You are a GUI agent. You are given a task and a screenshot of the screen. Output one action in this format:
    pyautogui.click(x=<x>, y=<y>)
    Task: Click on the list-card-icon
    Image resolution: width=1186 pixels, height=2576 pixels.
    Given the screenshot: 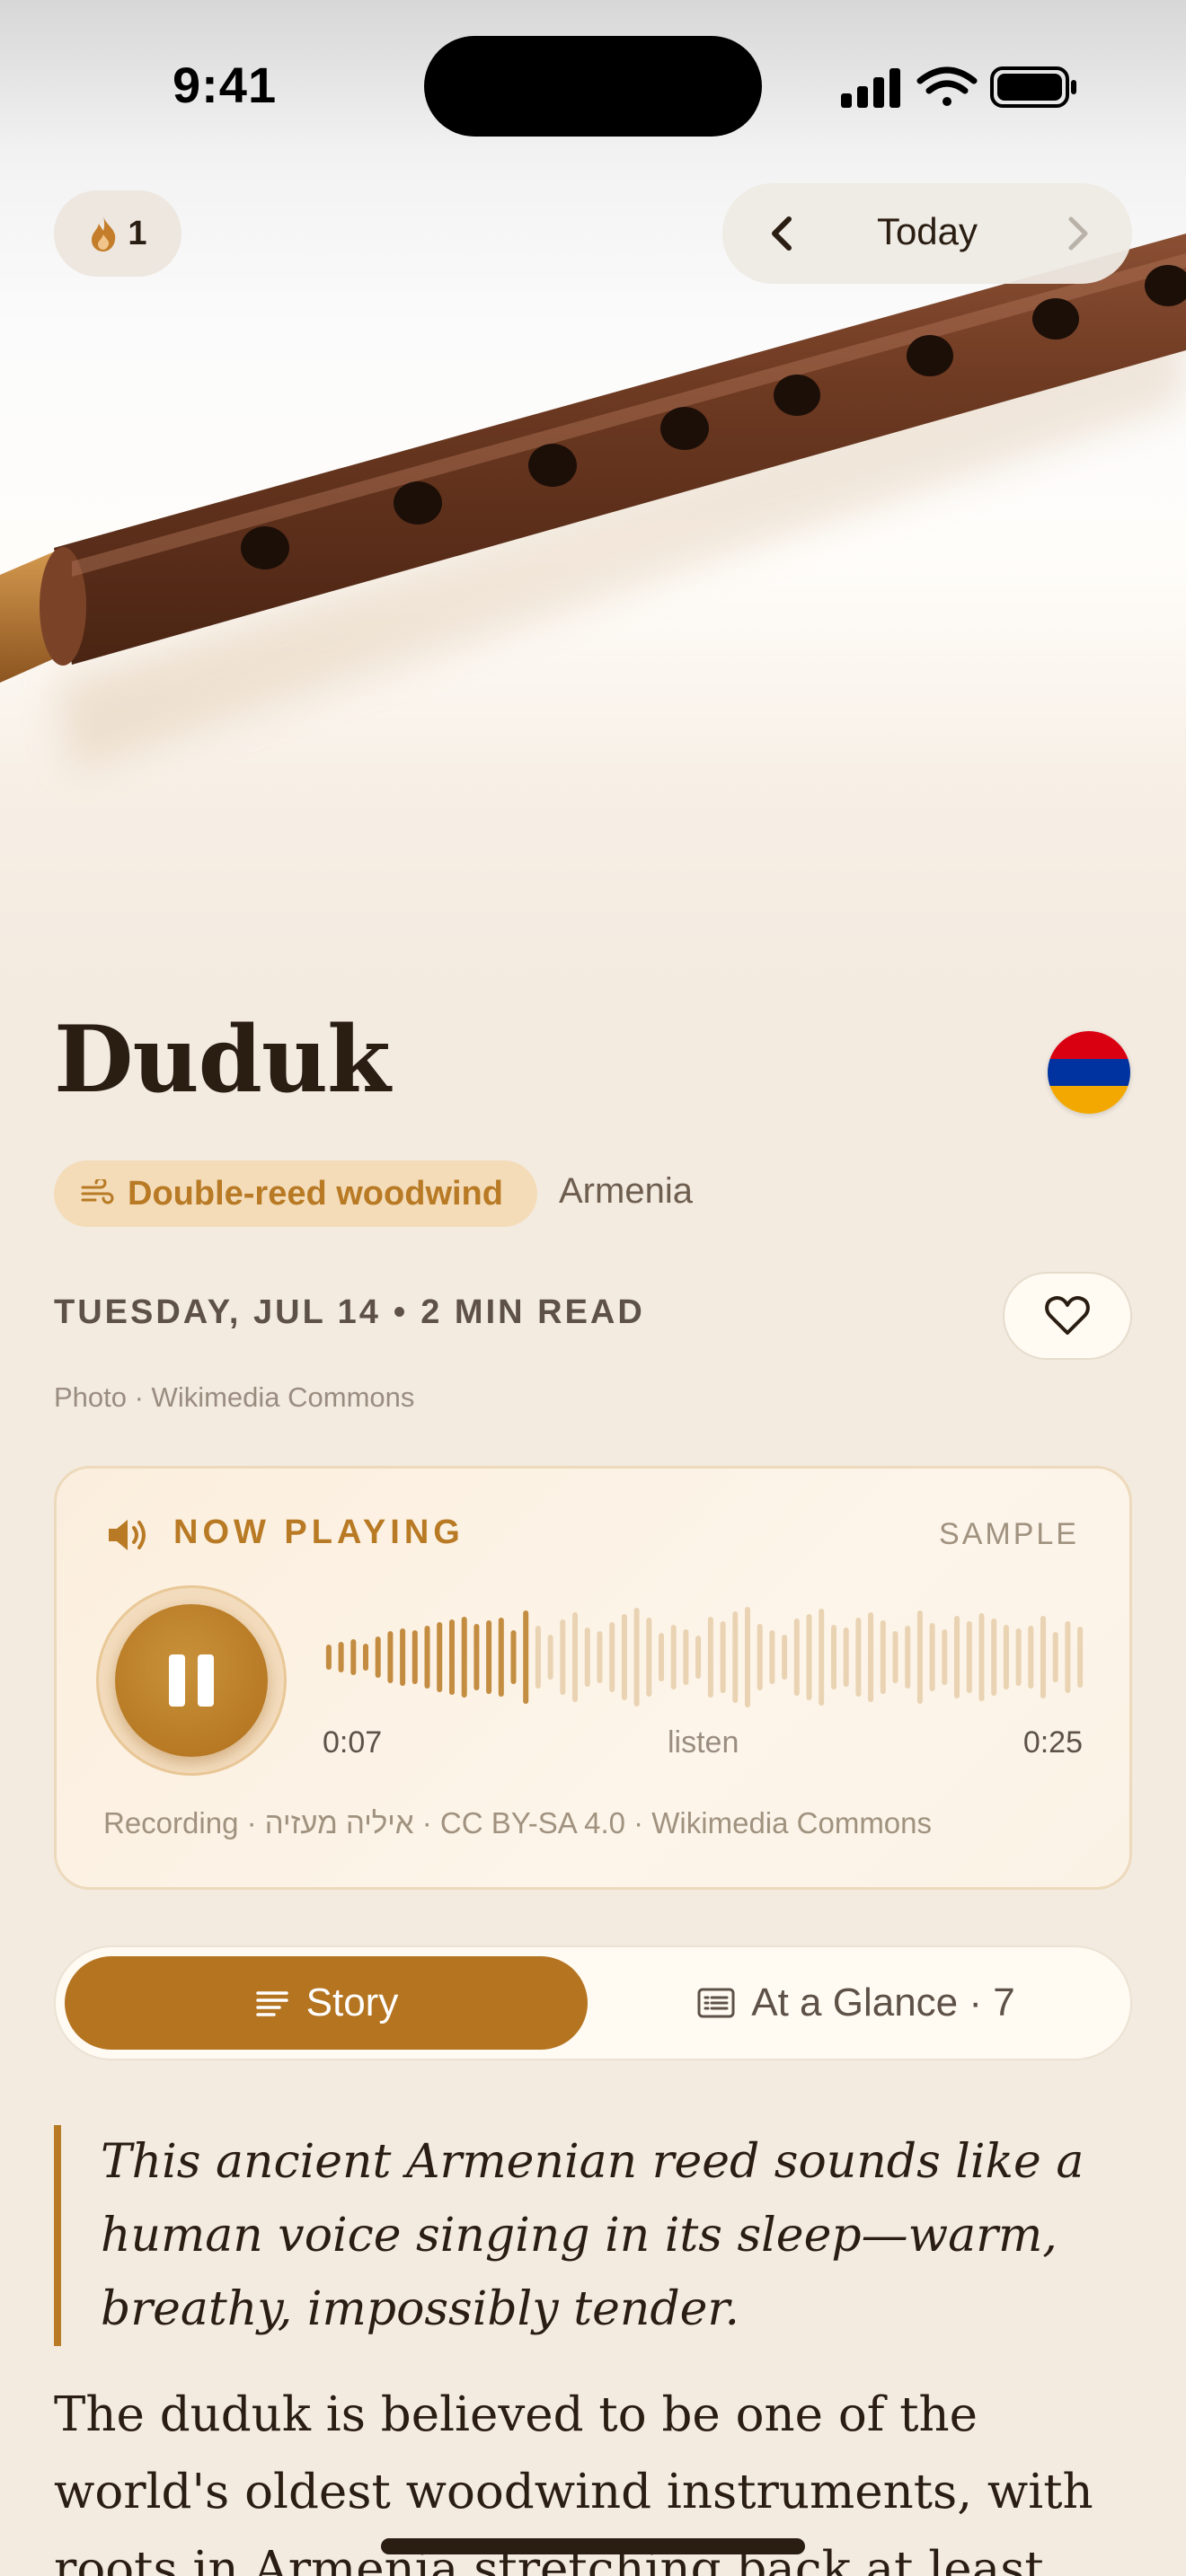 What is the action you would take?
    pyautogui.click(x=716, y=2003)
    